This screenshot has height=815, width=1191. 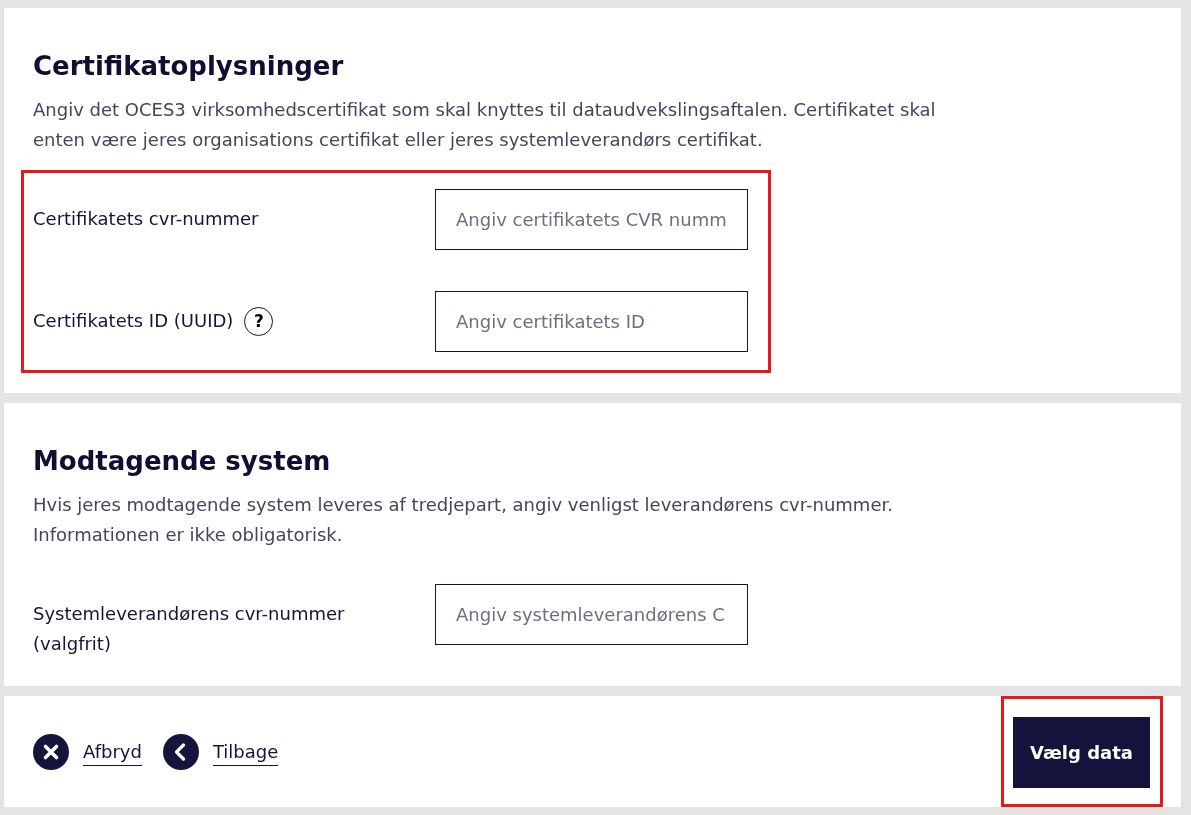 I want to click on back-link: Tilbage, so click(x=220, y=751).